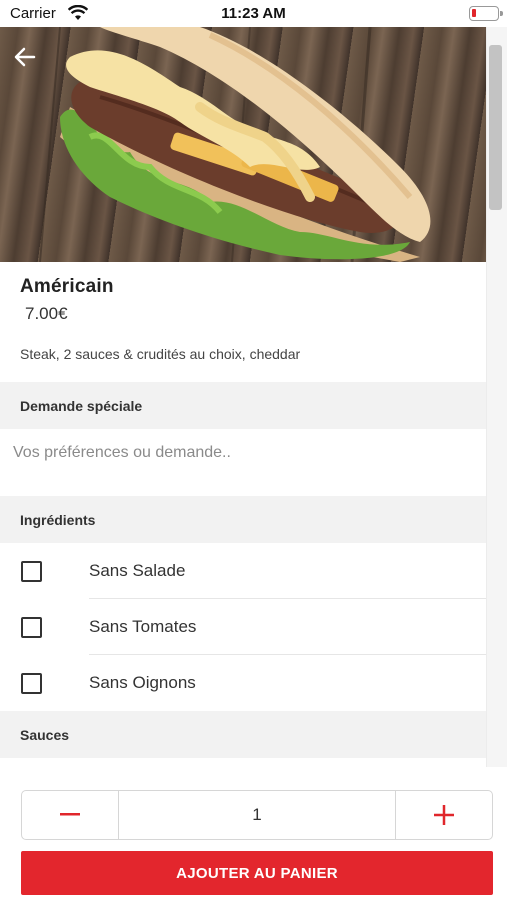  I want to click on battery-icon, so click(486, 13).